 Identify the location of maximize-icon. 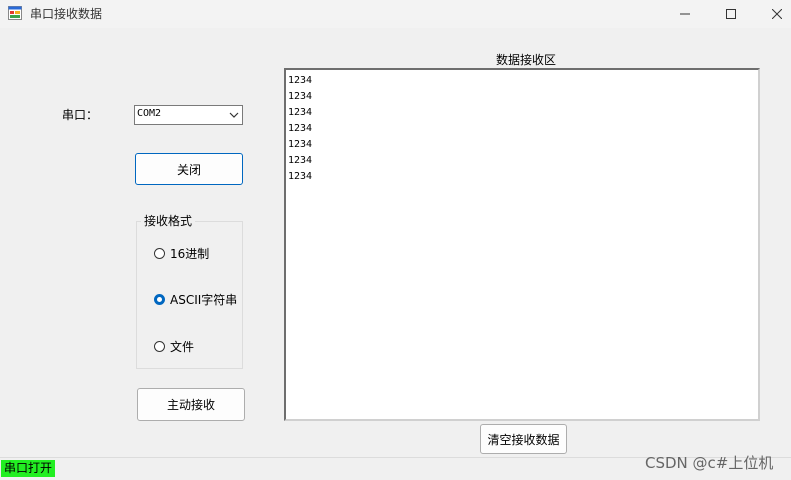
(731, 14).